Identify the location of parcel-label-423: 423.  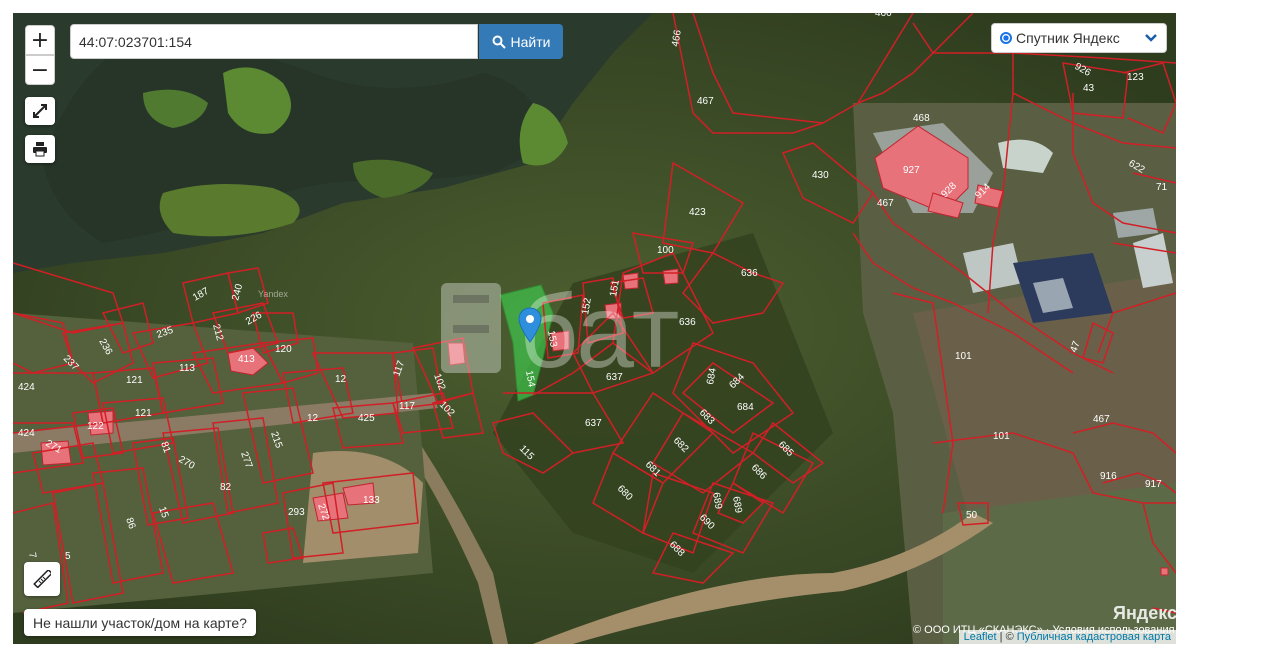
(697, 212).